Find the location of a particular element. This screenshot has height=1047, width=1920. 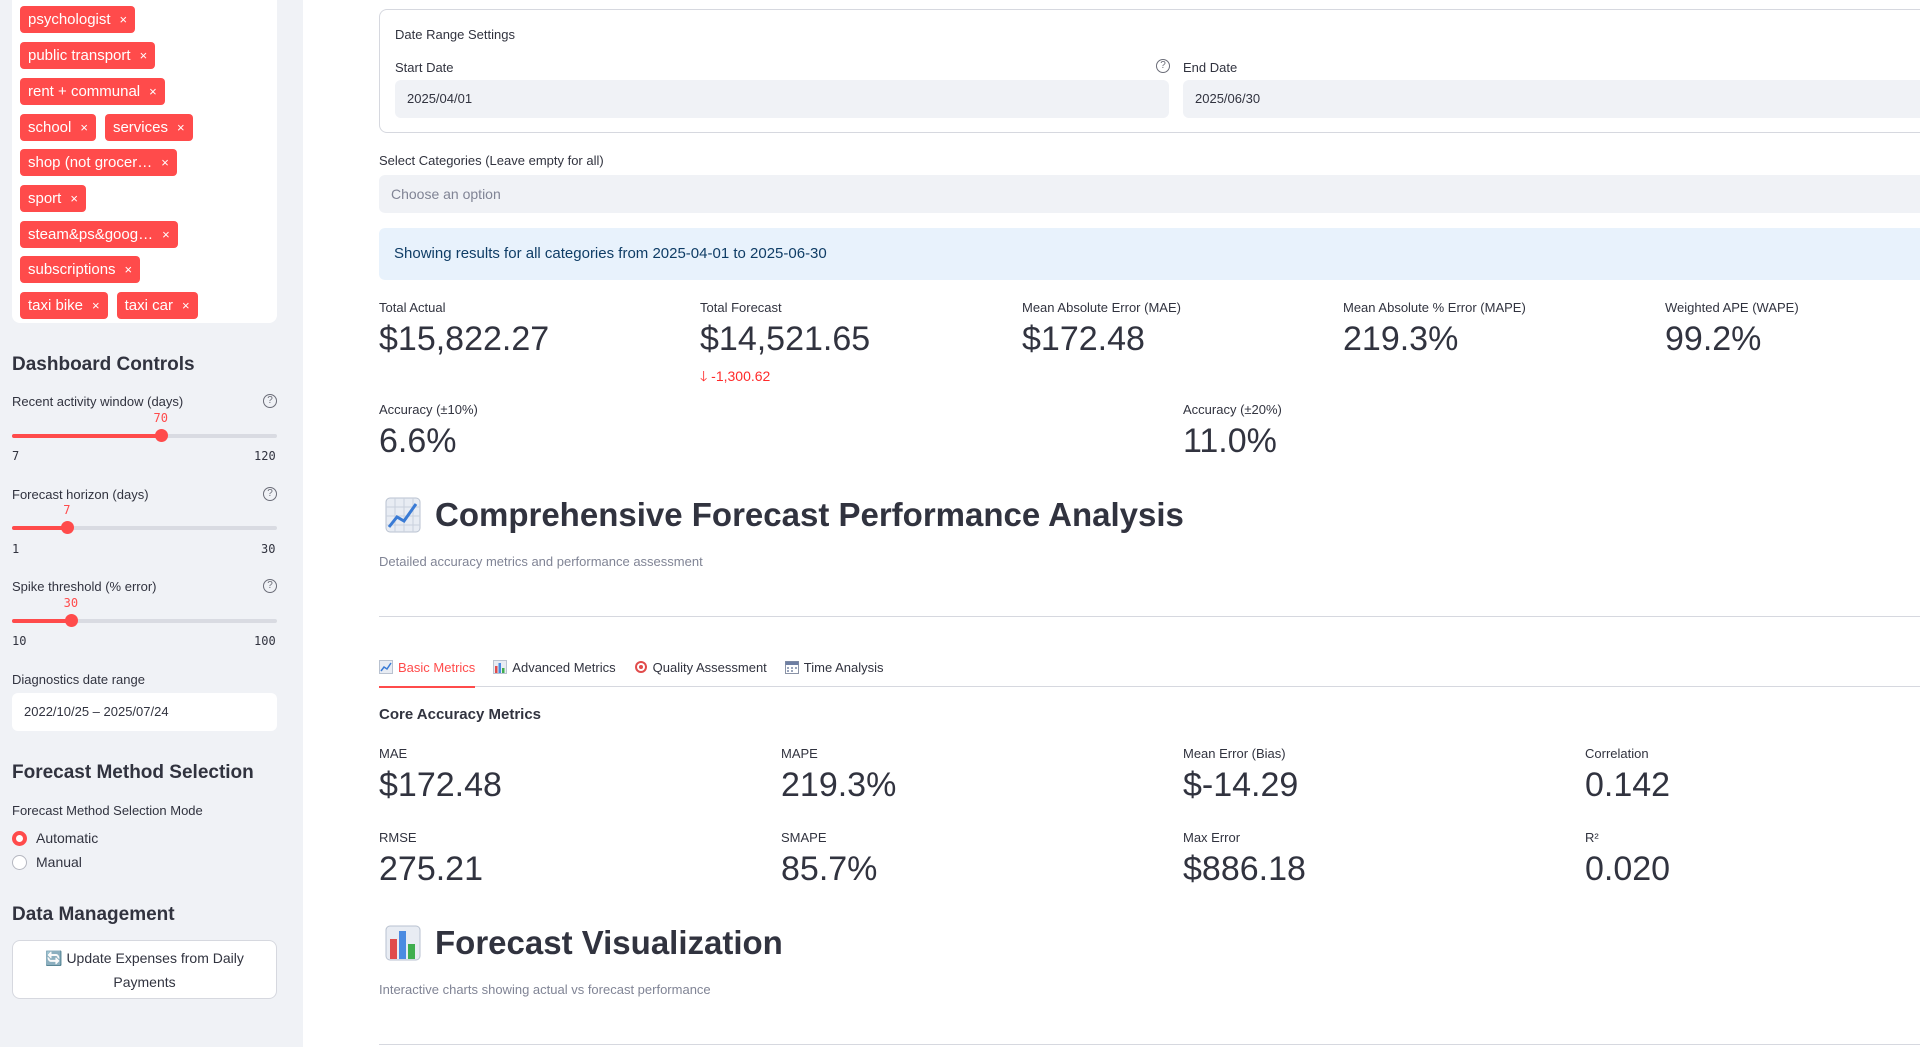

metric-label: RMSE is located at coordinates (398, 837).